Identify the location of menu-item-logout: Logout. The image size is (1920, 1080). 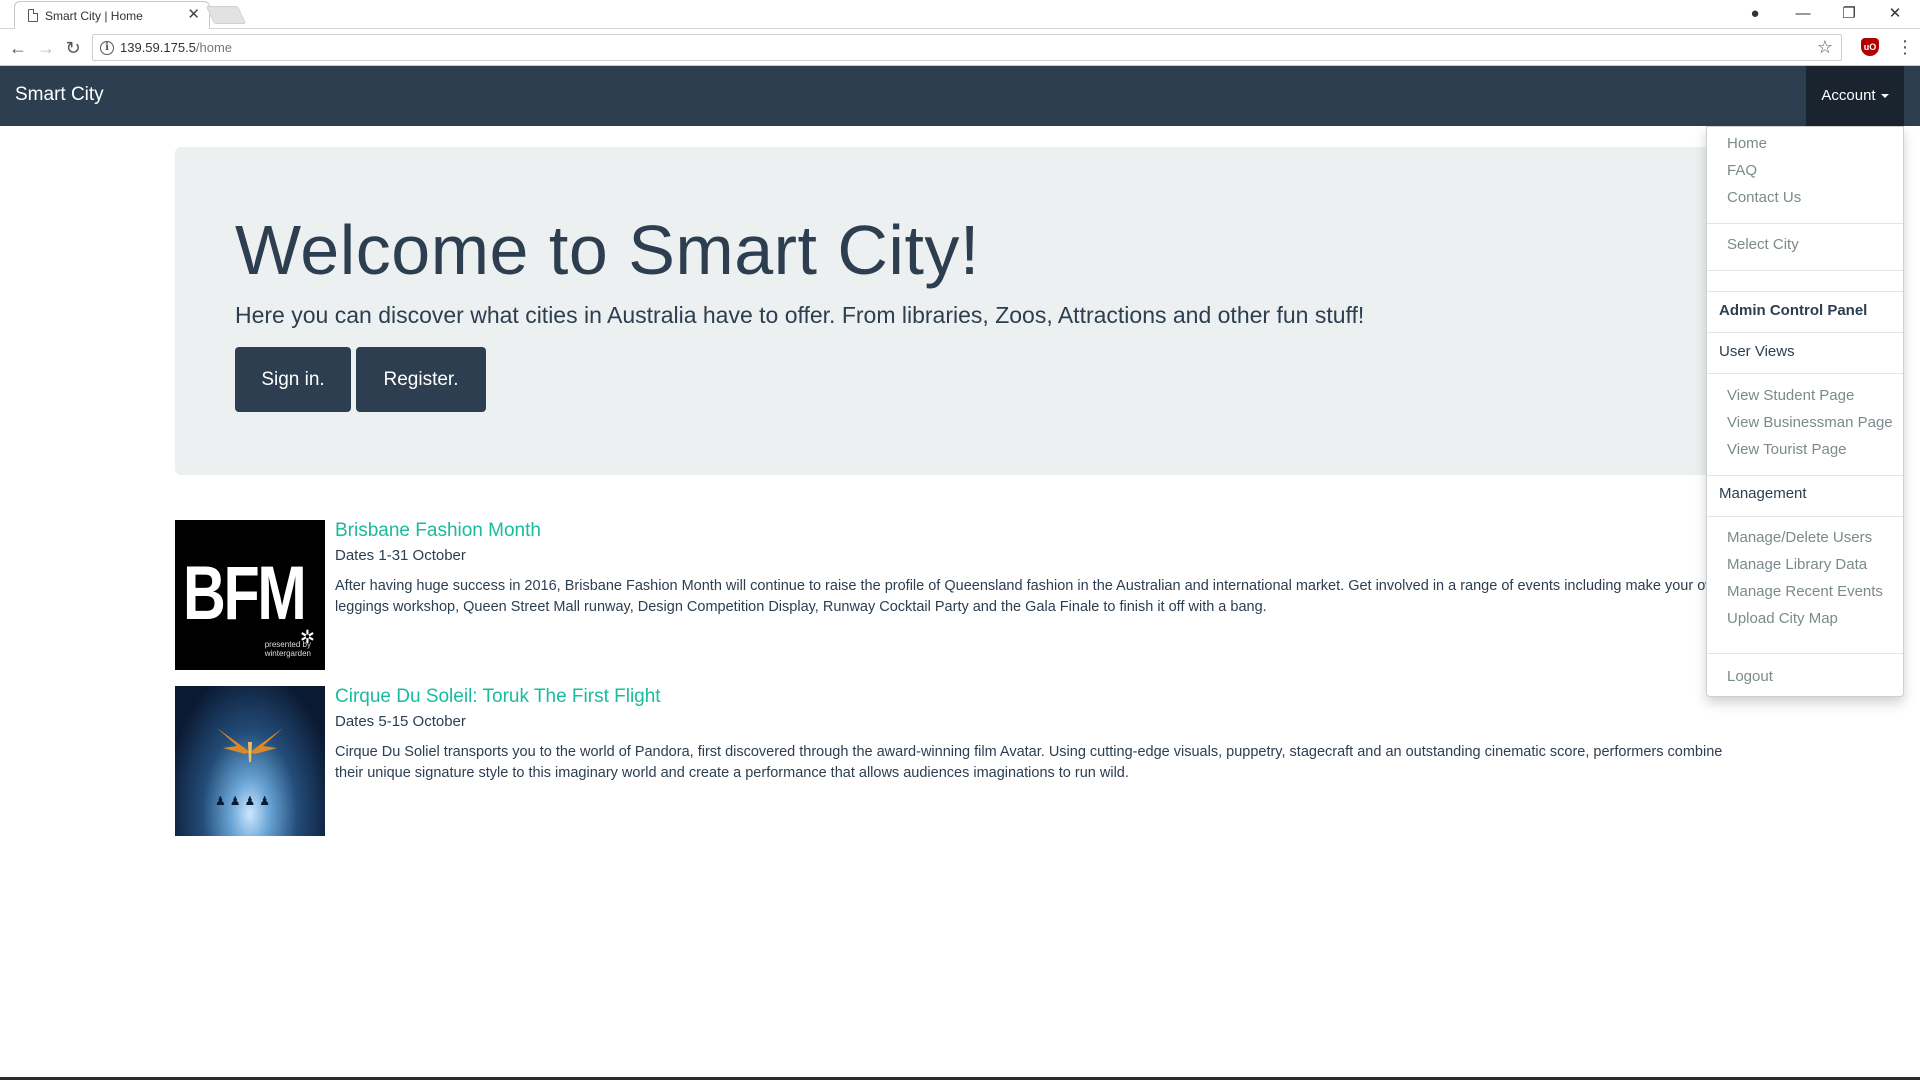
(1750, 676).